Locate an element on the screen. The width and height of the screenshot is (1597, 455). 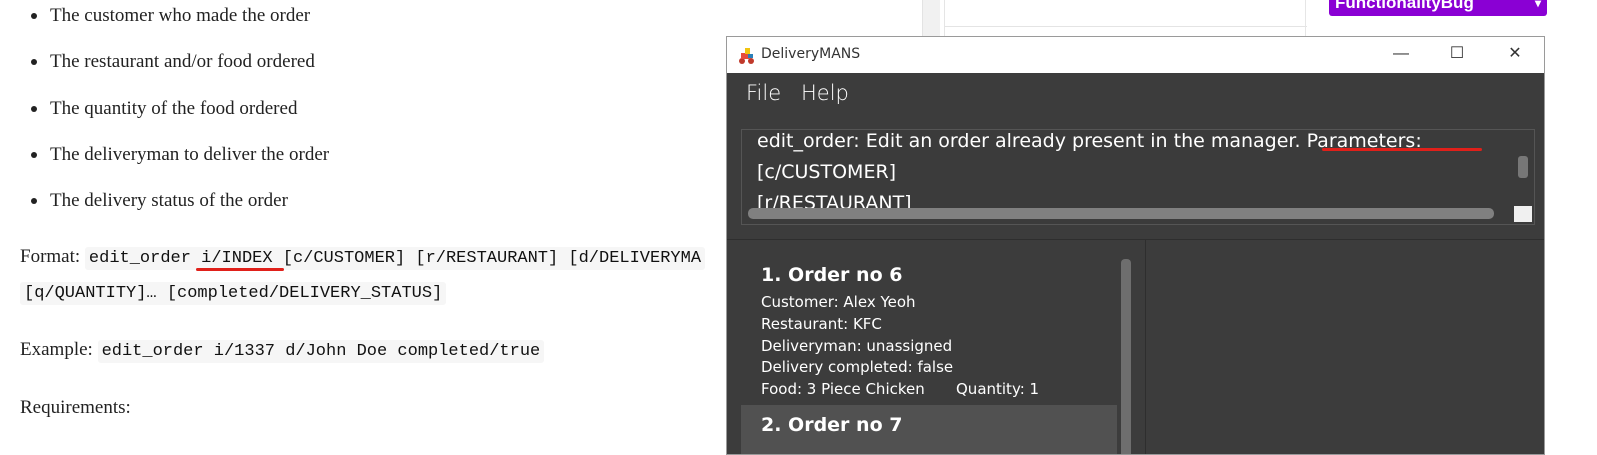
bullet-item: The quantity of the food ordered is located at coordinates (178, 118).